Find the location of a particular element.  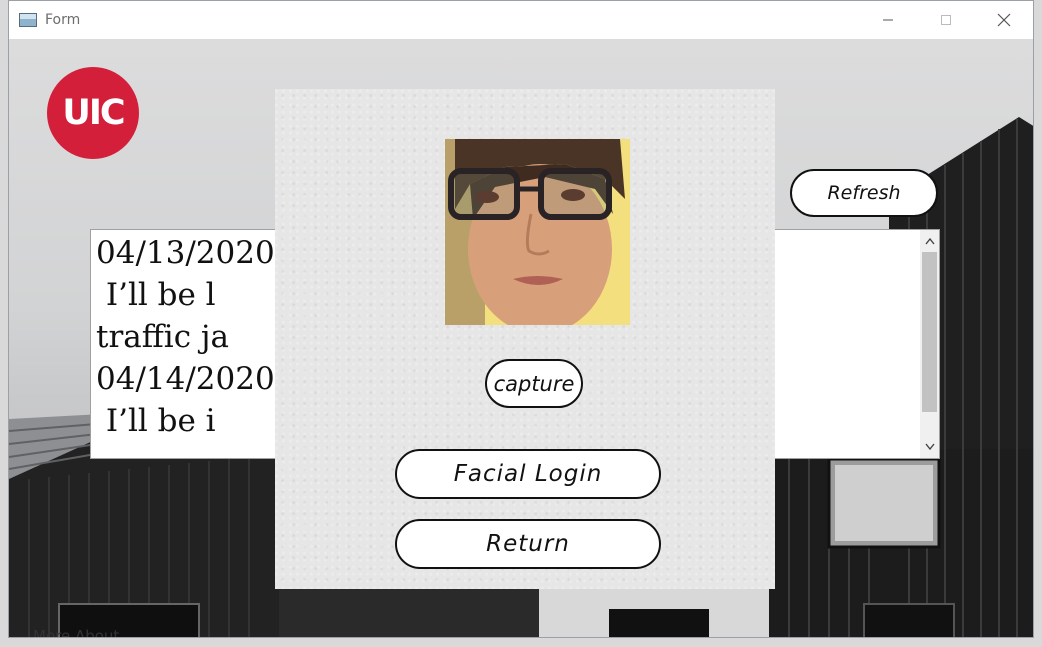

chevron-down-icon is located at coordinates (929, 447).